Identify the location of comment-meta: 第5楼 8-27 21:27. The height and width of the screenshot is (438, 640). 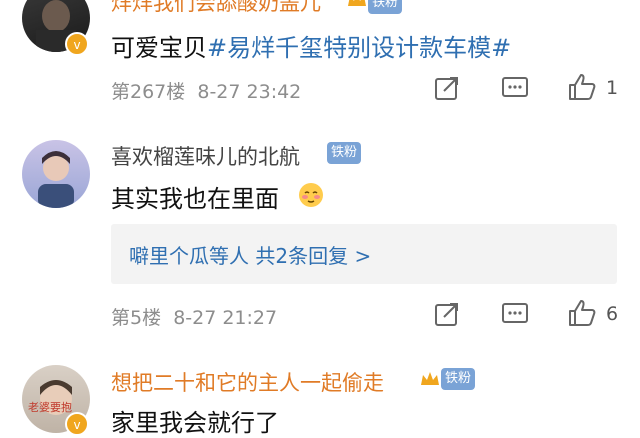
(194, 316).